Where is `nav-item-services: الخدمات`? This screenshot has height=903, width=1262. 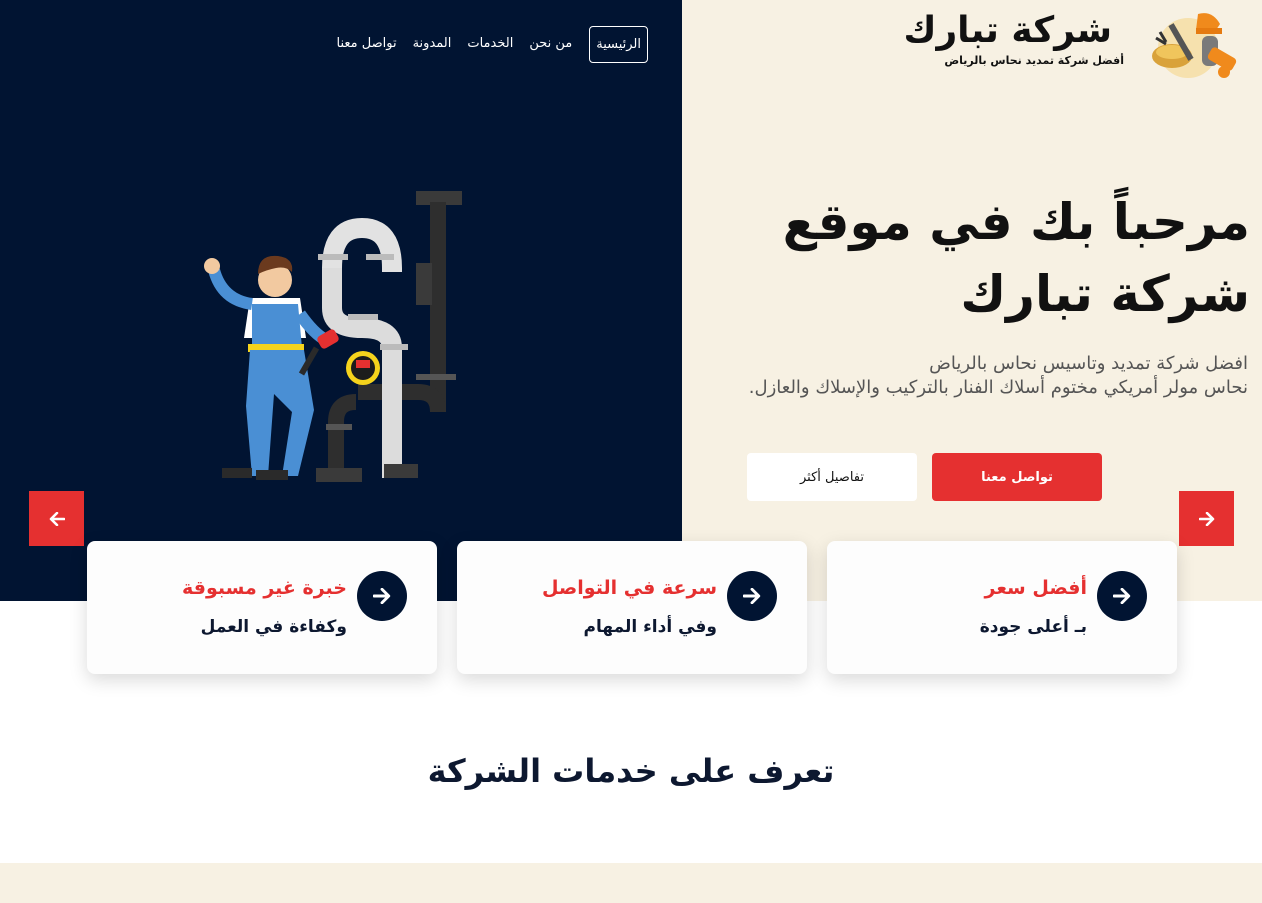
nav-item-services: الخدمات is located at coordinates (490, 44).